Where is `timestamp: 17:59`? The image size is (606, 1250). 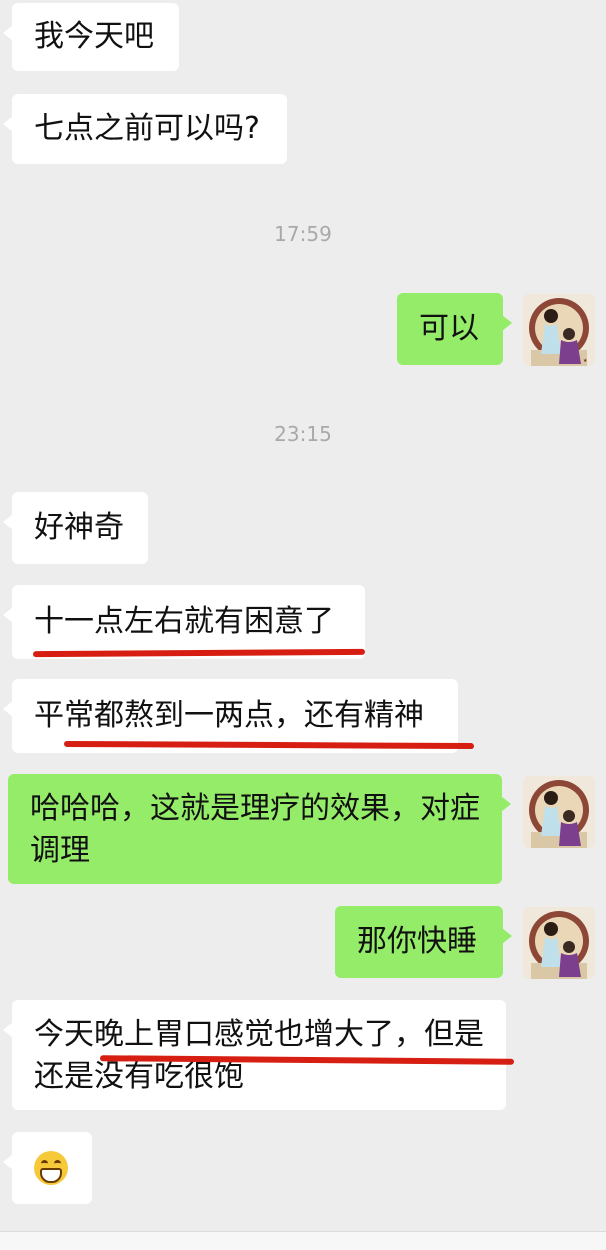
timestamp: 17:59 is located at coordinates (303, 234).